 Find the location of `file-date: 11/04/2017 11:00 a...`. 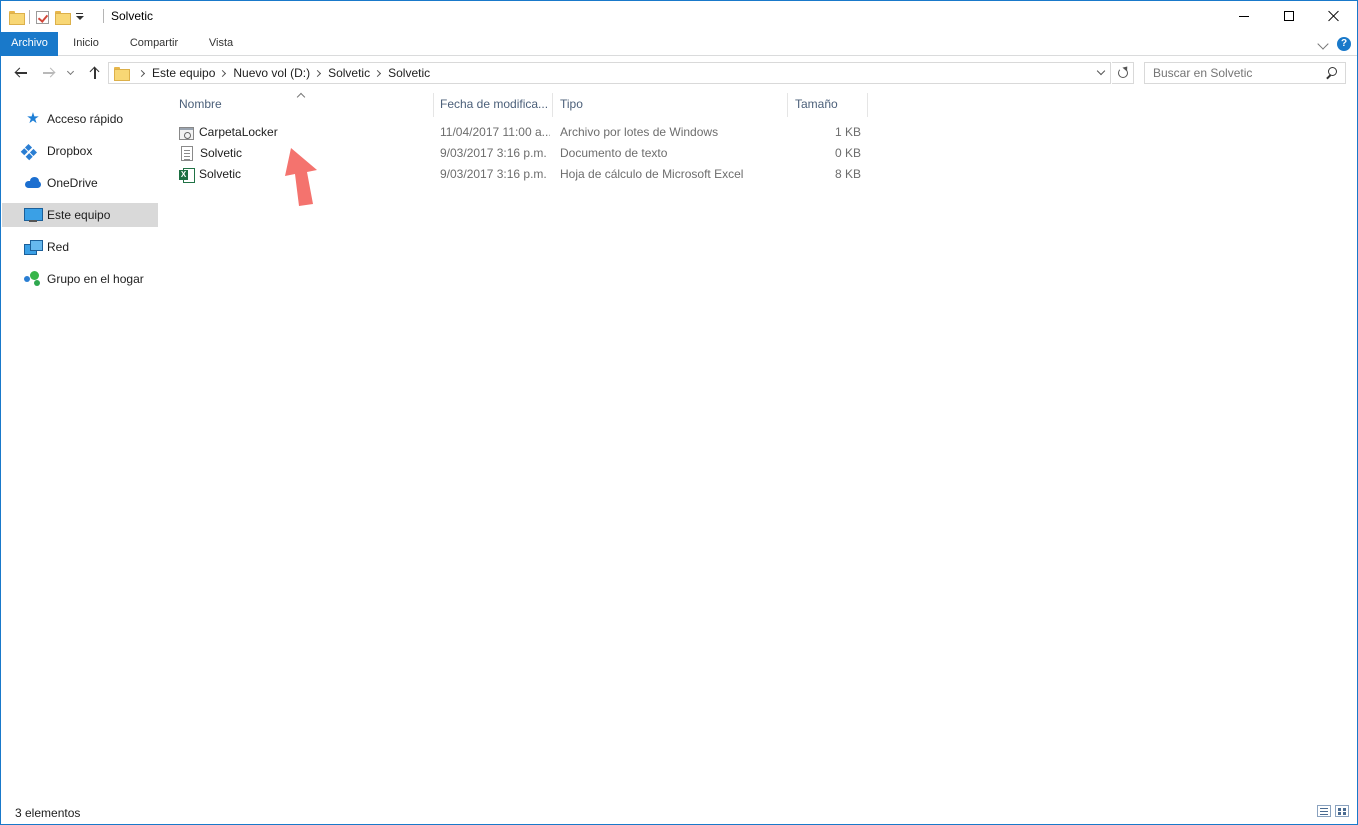

file-date: 11/04/2017 11:00 a... is located at coordinates (495, 132).